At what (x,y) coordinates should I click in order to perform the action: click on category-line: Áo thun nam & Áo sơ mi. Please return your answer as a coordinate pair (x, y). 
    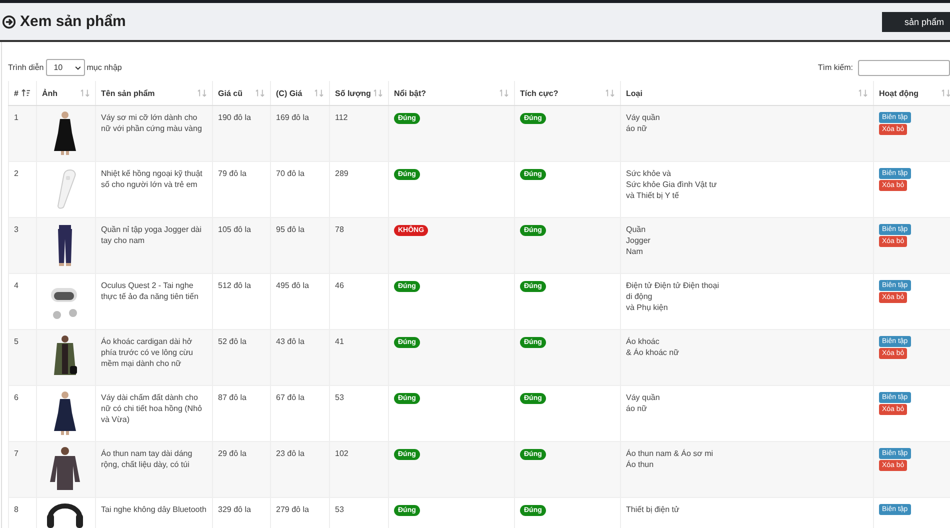
    Looking at the image, I should click on (670, 453).